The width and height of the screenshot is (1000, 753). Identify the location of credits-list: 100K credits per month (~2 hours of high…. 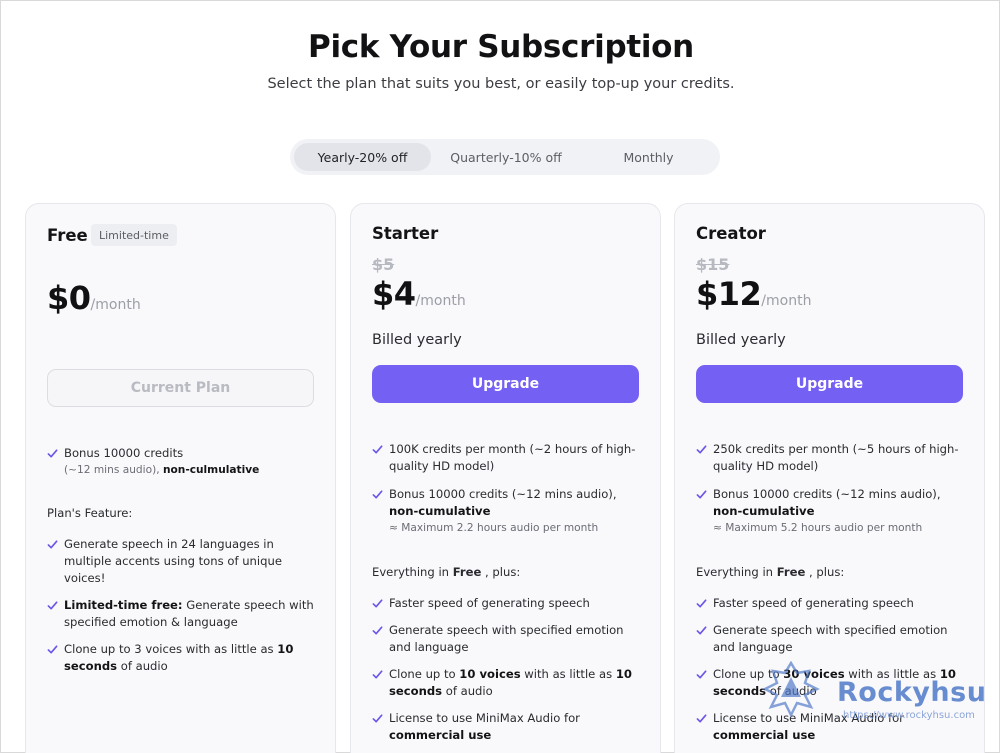
(509, 488).